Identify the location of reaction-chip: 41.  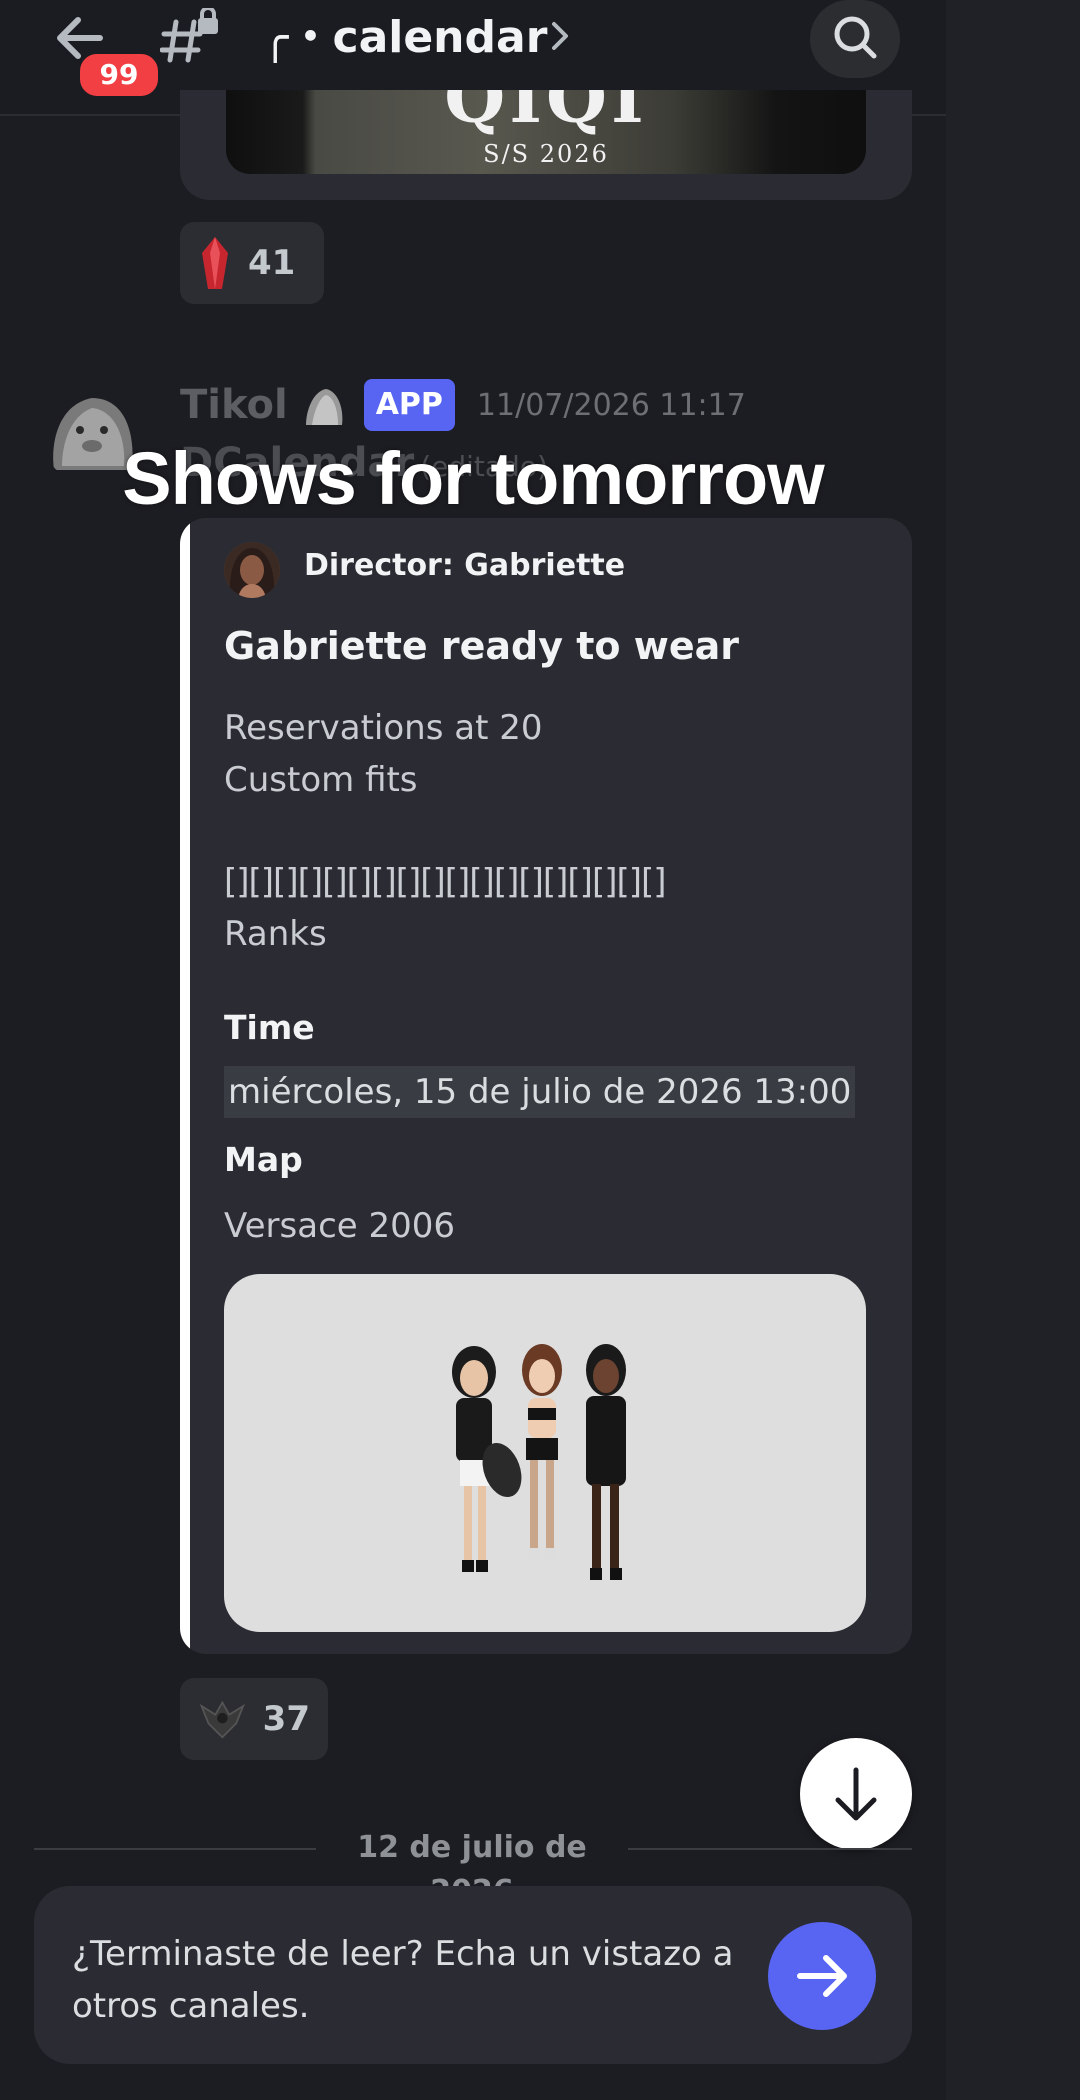
(252, 263).